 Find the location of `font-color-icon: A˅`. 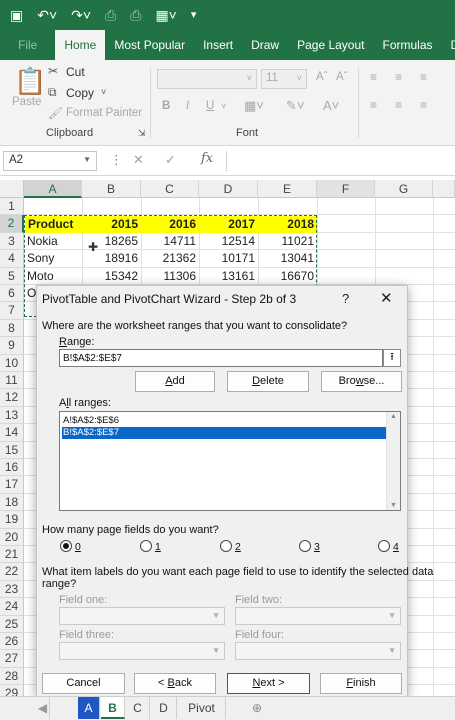

font-color-icon: A˅ is located at coordinates (331, 105).